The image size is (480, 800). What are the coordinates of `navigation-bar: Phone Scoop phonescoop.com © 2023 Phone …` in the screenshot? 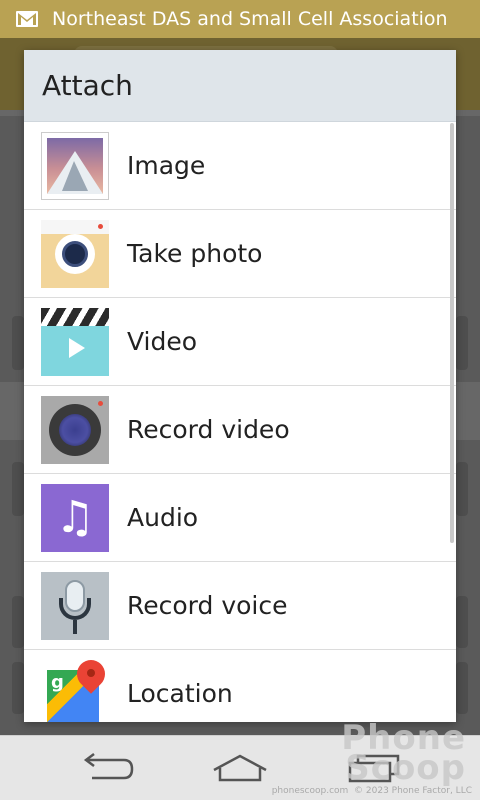 It's located at (240, 760).